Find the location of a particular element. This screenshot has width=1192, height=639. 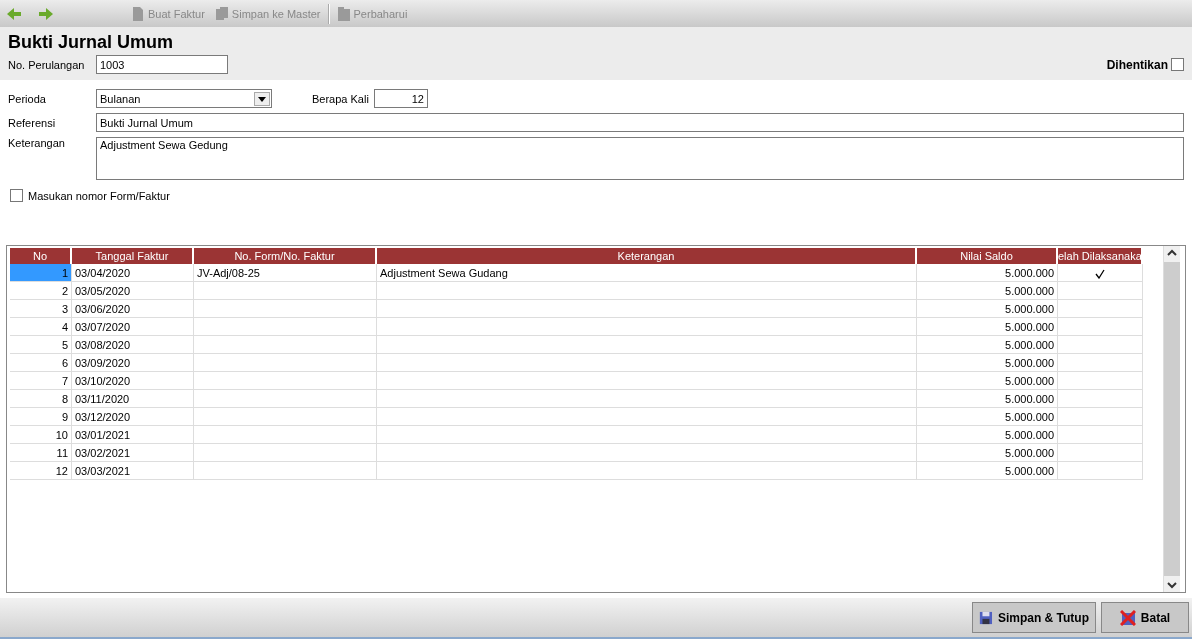

table-cell: 12 is located at coordinates (41, 471).